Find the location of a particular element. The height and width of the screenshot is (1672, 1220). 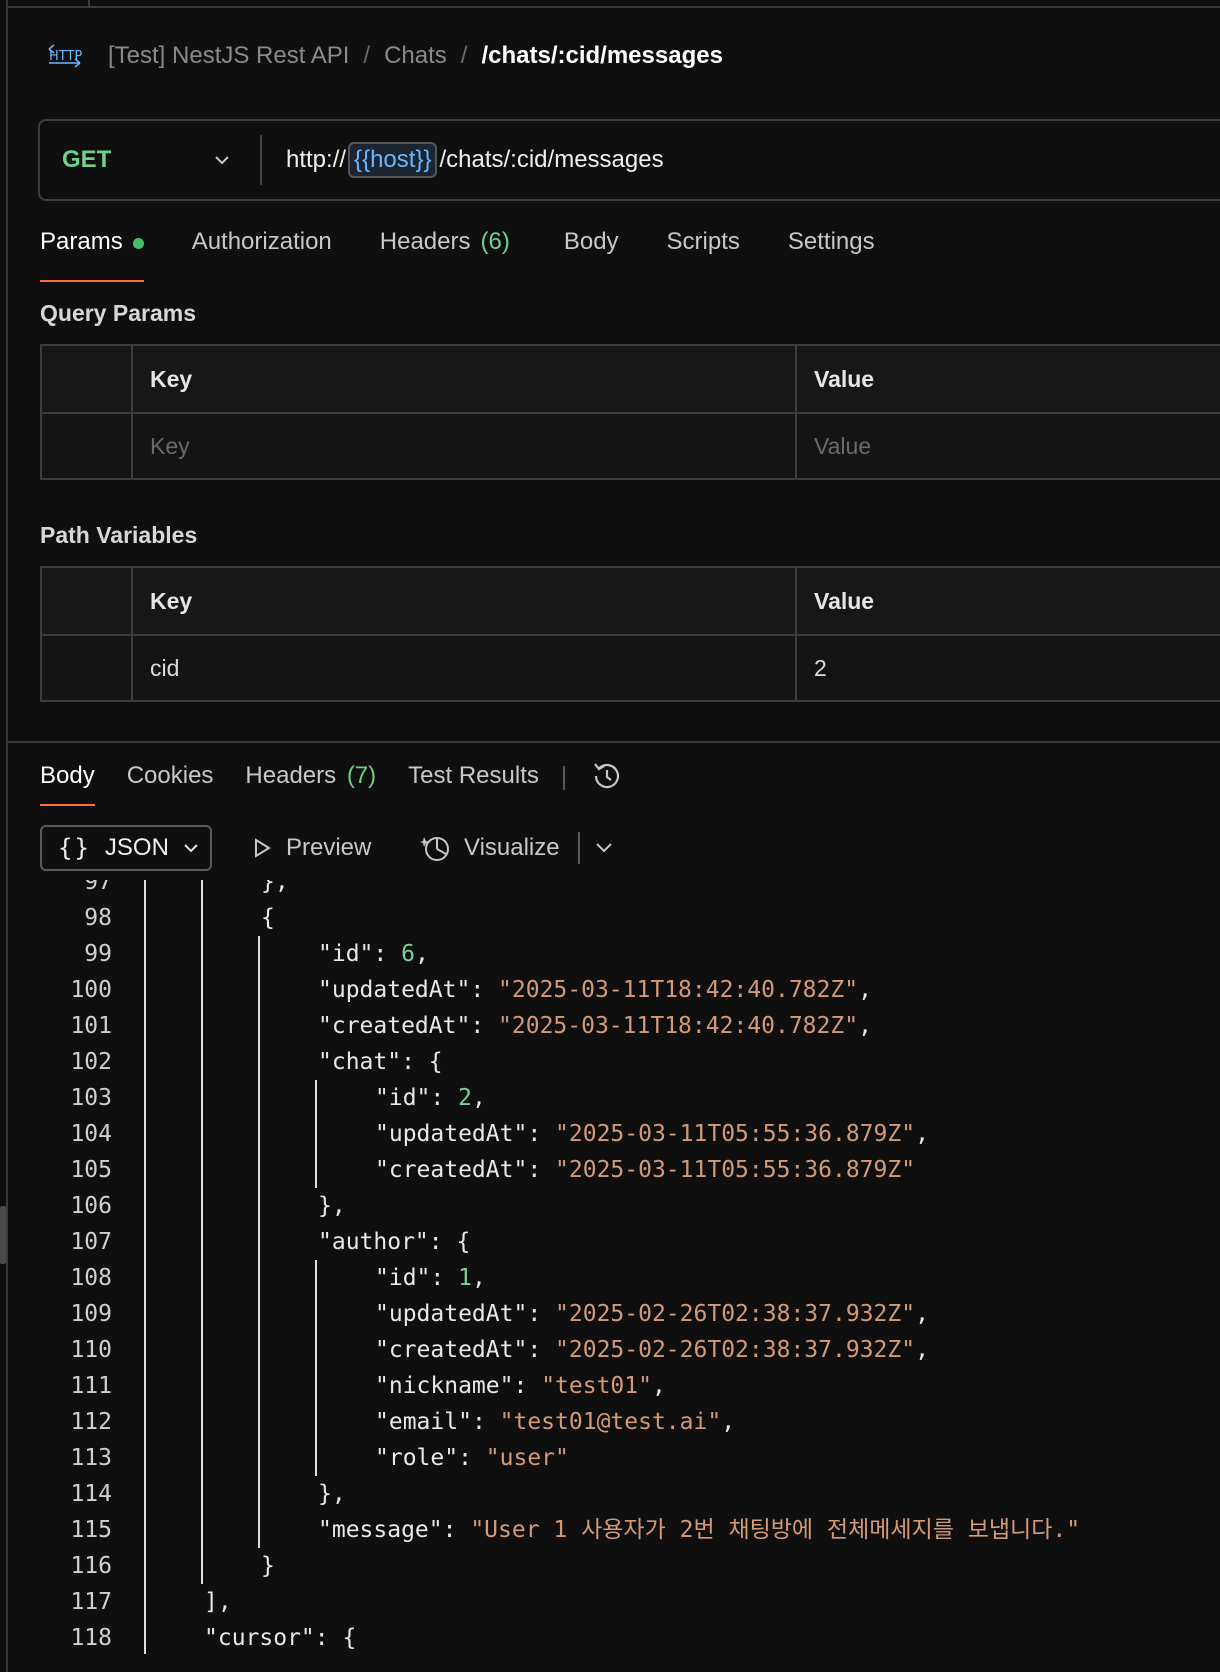

path-variables-title: Path Variables is located at coordinates (119, 535).